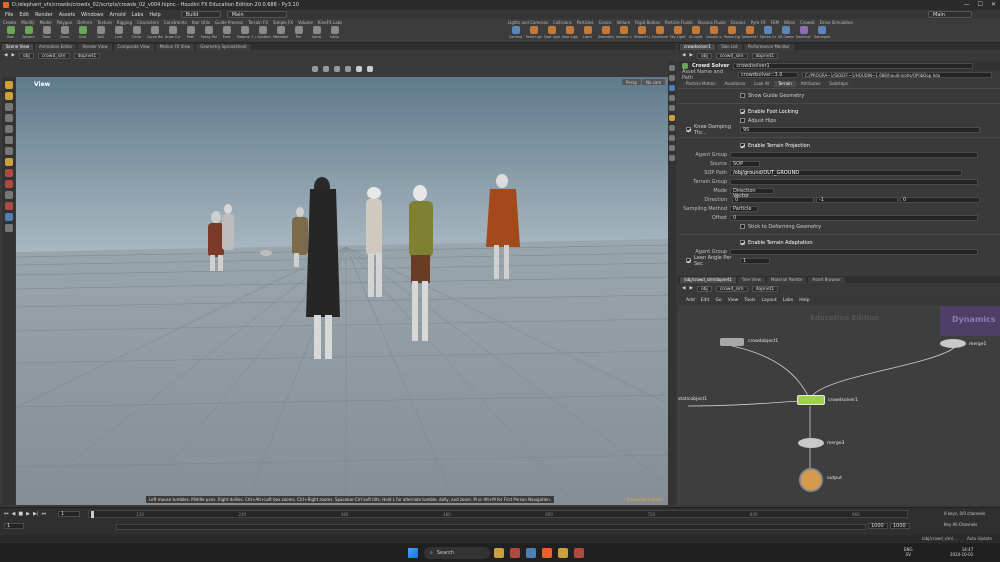 The height and width of the screenshot is (562, 1000). What do you see at coordinates (672, 88) in the screenshot?
I see `display-ghost-icon` at bounding box center [672, 88].